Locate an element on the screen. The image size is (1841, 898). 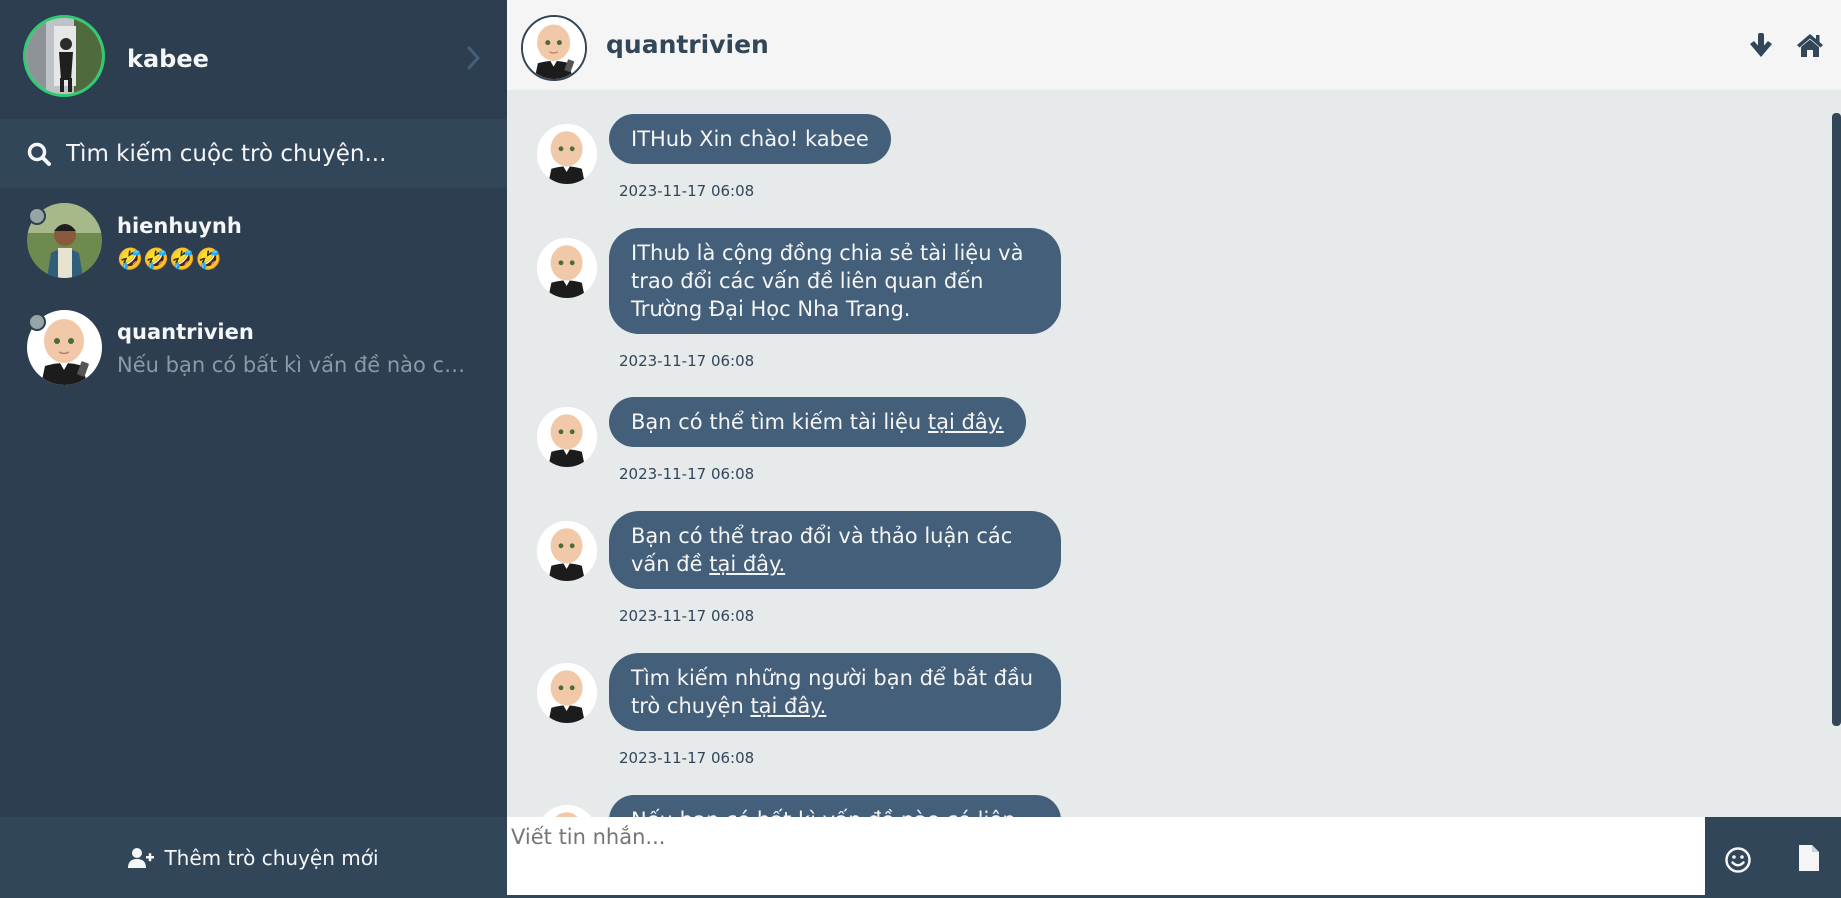
message-input is located at coordinates (1106, 856).